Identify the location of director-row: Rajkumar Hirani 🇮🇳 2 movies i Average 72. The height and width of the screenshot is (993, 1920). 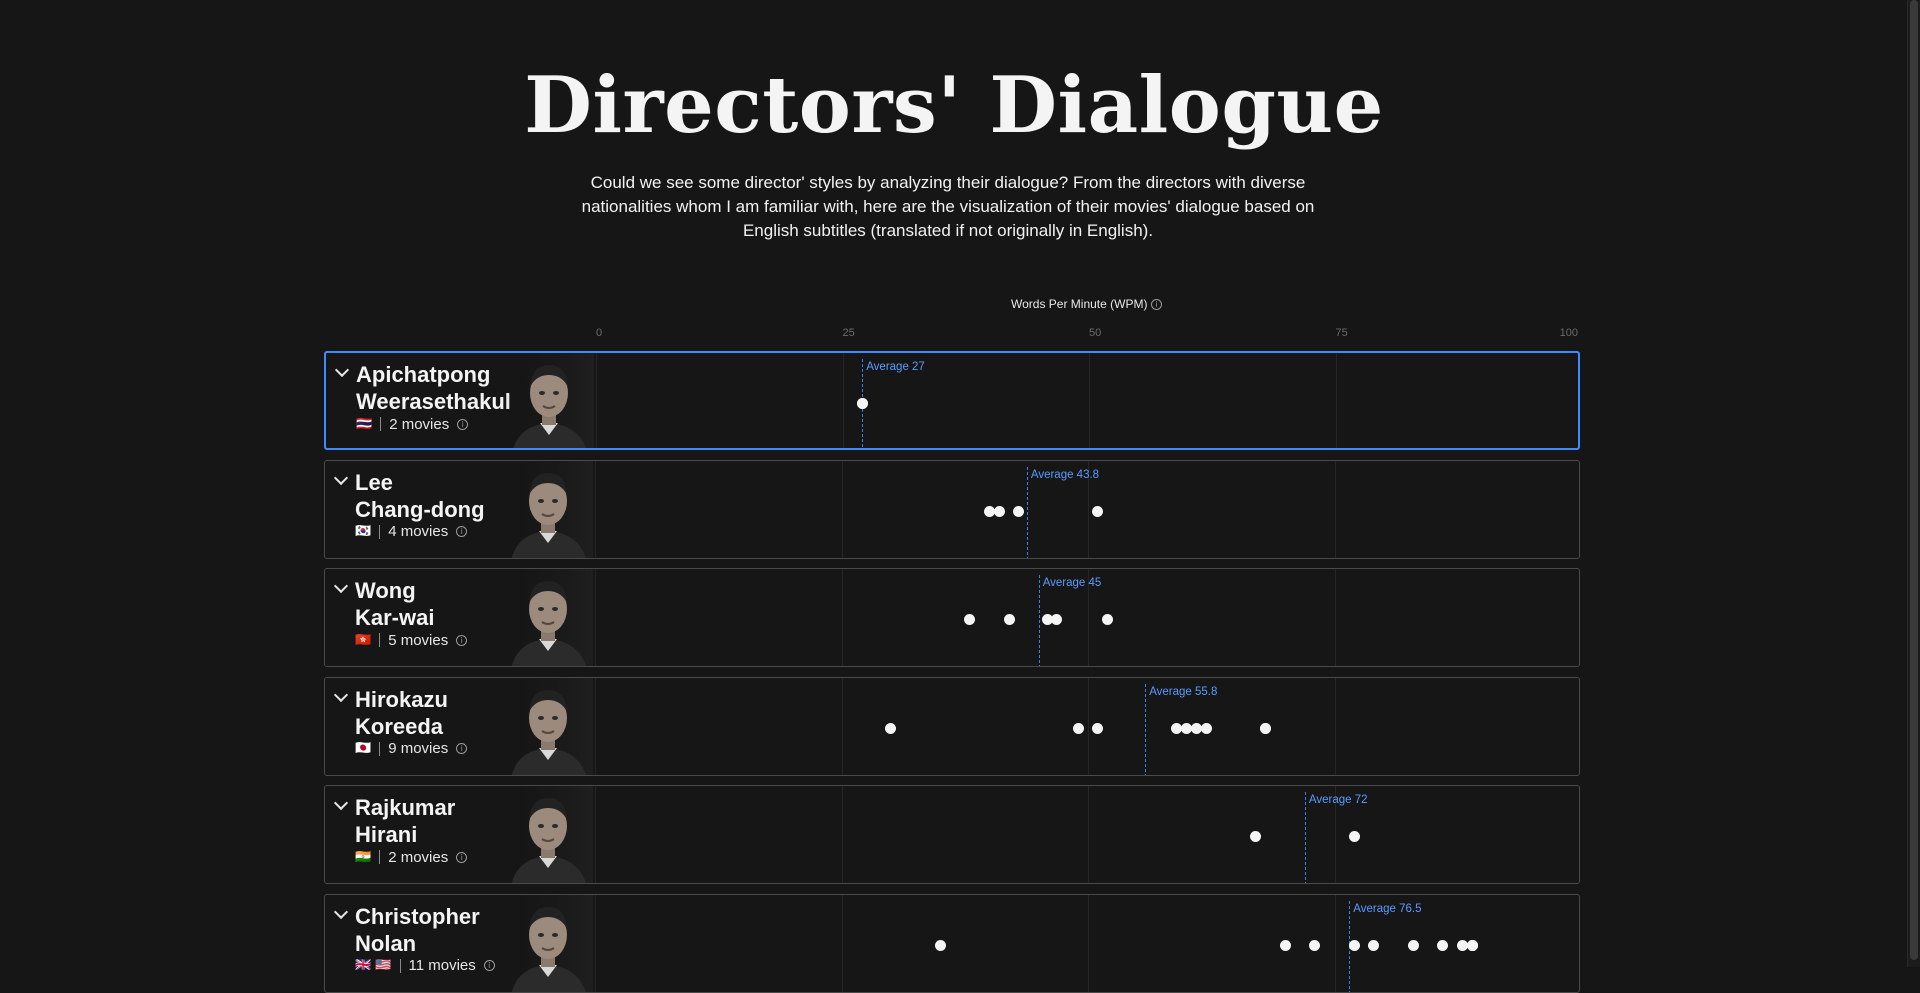
(952, 834).